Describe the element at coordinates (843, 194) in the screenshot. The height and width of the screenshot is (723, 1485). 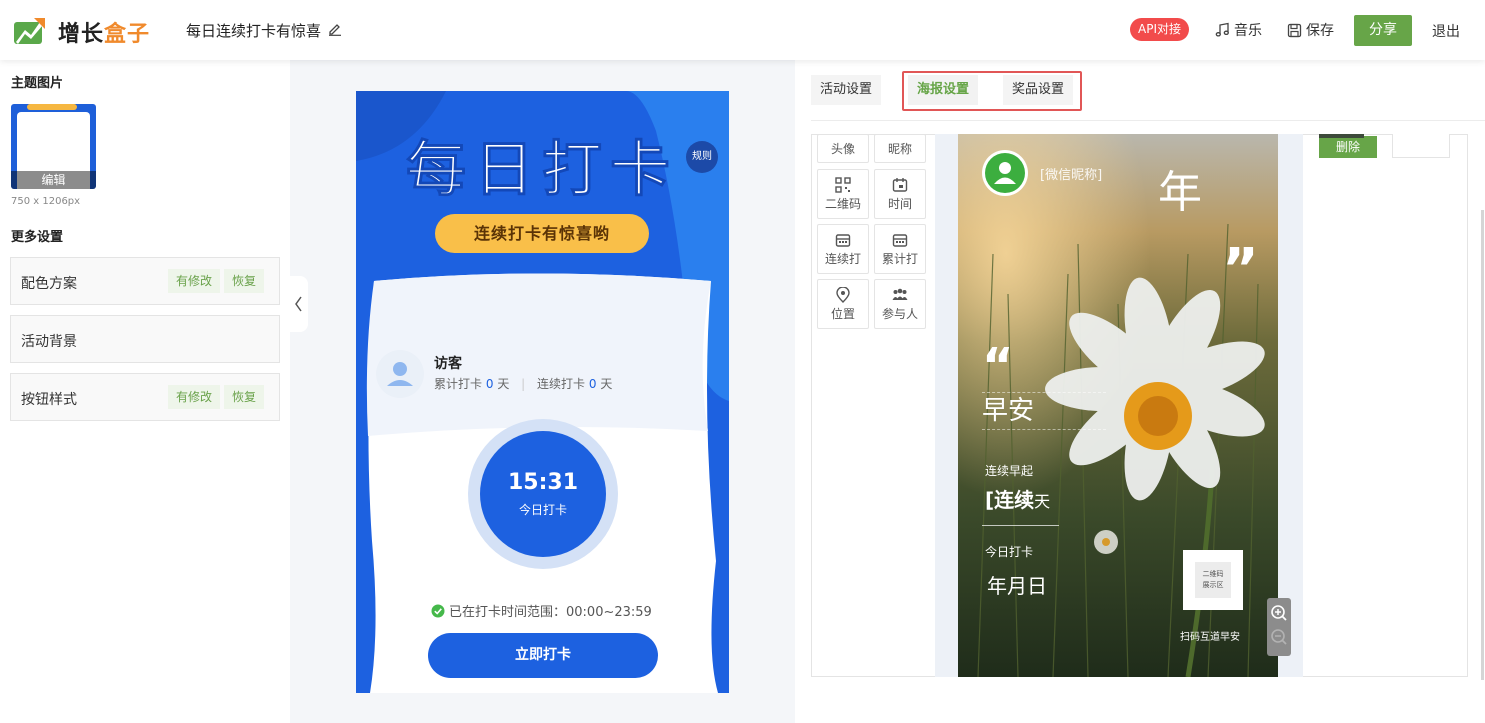
I see `tool-qrcode: 二维码` at that location.